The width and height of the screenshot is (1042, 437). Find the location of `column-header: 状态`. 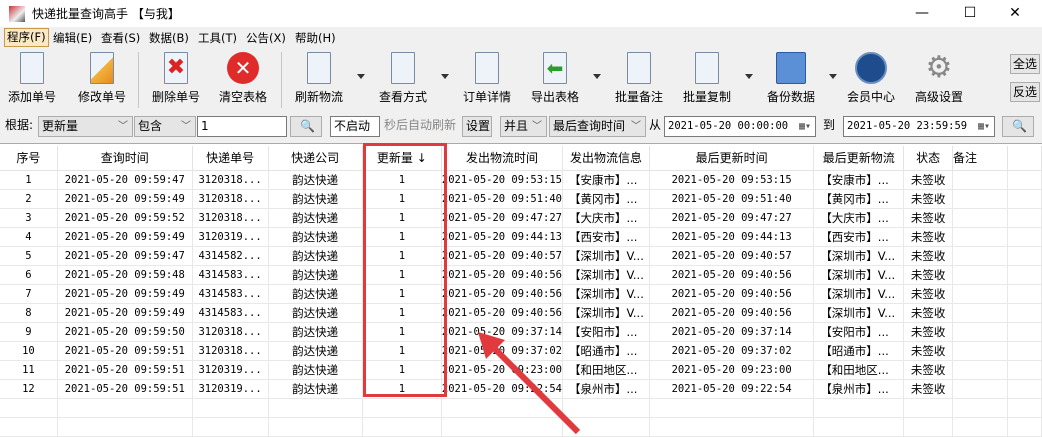

column-header: 状态 is located at coordinates (928, 158).